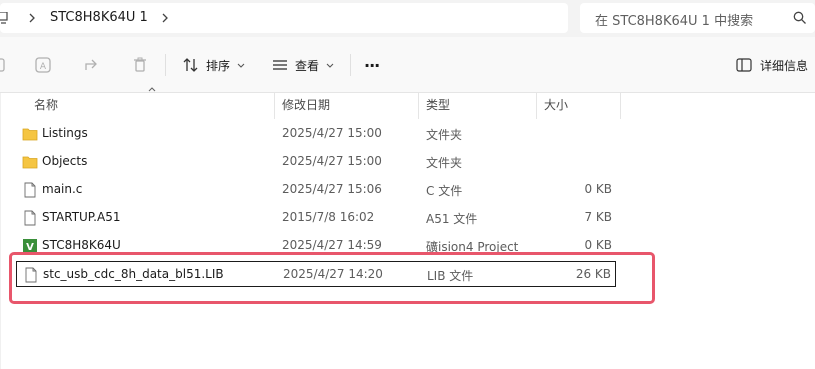  I want to click on view-button: 查看, so click(303, 65).